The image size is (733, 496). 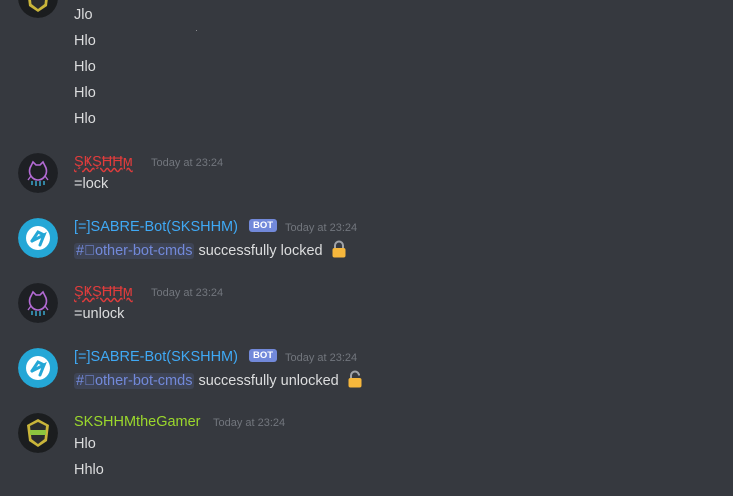 What do you see at coordinates (99, 314) in the screenshot?
I see `message-text: =unlock` at bounding box center [99, 314].